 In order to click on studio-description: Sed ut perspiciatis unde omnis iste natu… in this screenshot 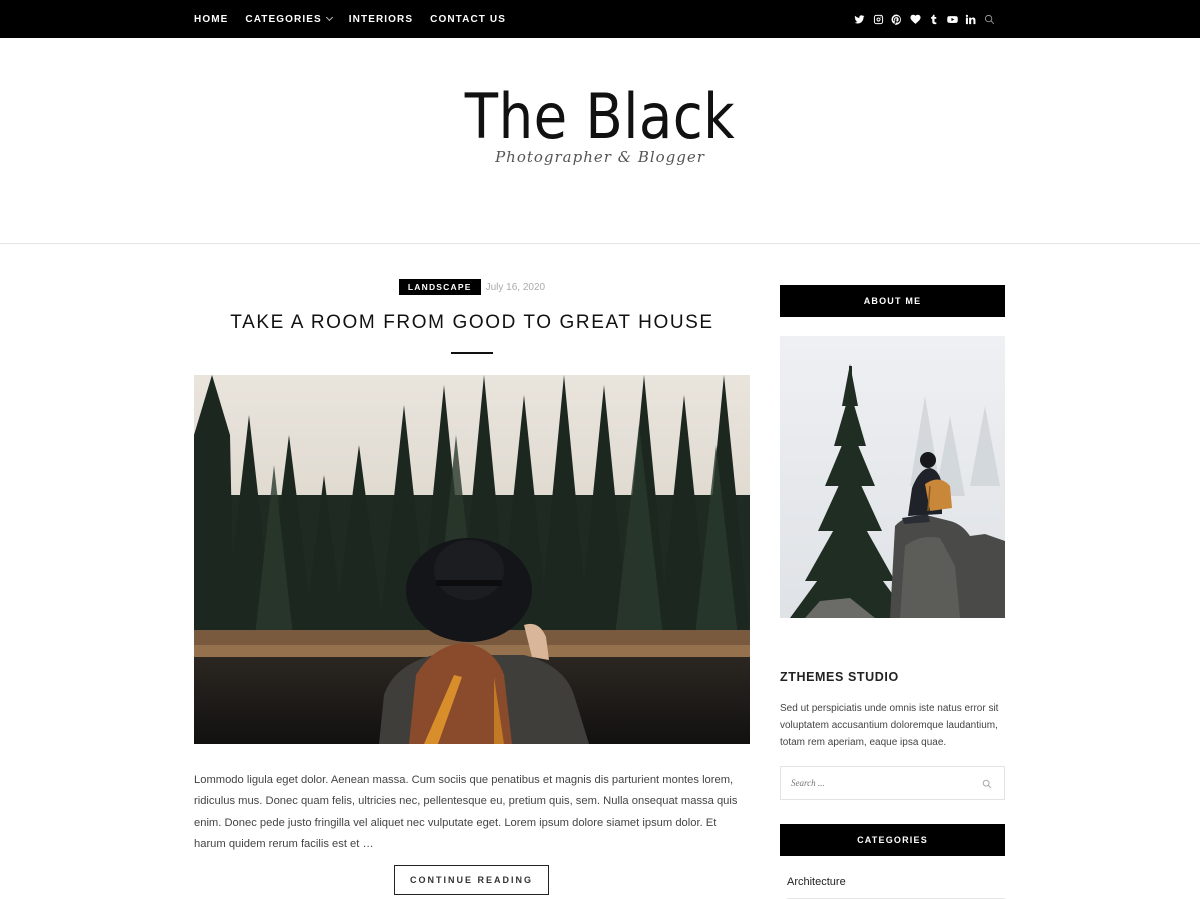, I will do `click(889, 725)`.